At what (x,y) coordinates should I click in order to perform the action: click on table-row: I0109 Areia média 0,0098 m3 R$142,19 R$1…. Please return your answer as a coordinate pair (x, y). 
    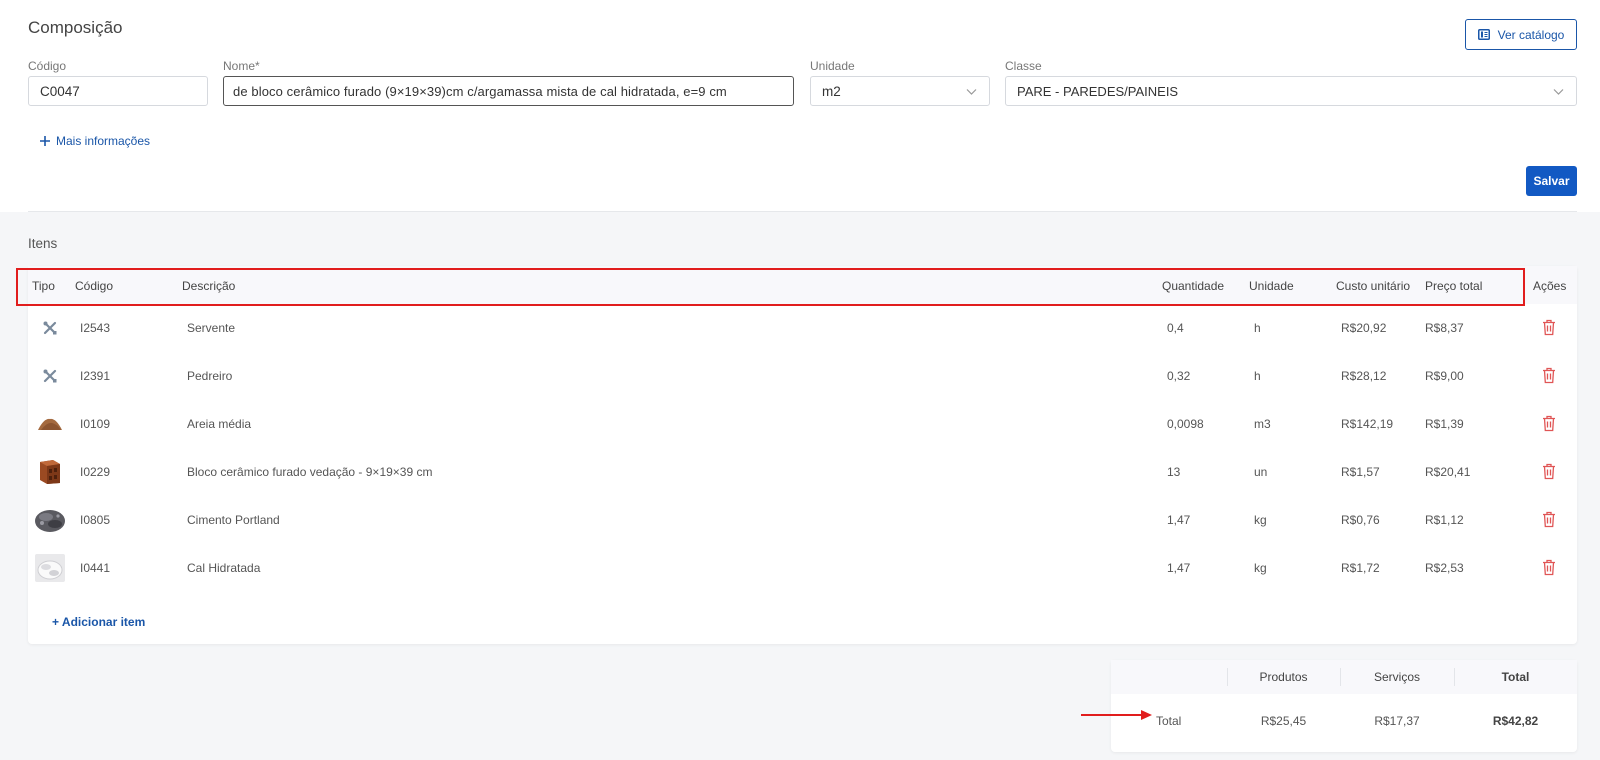
    Looking at the image, I should click on (802, 424).